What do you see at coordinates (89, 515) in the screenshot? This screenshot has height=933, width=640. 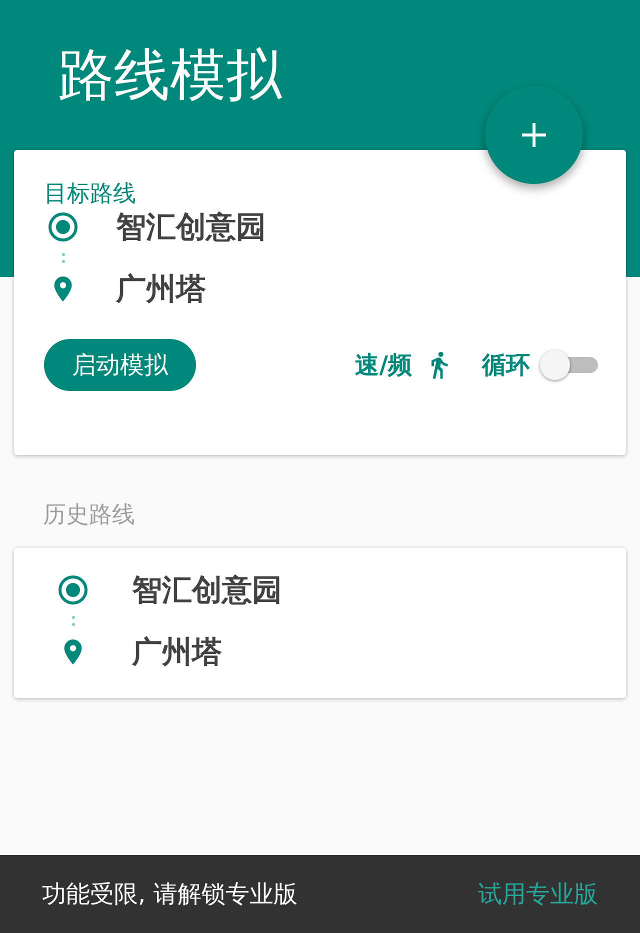 I see `section-heading: 历史路线` at bounding box center [89, 515].